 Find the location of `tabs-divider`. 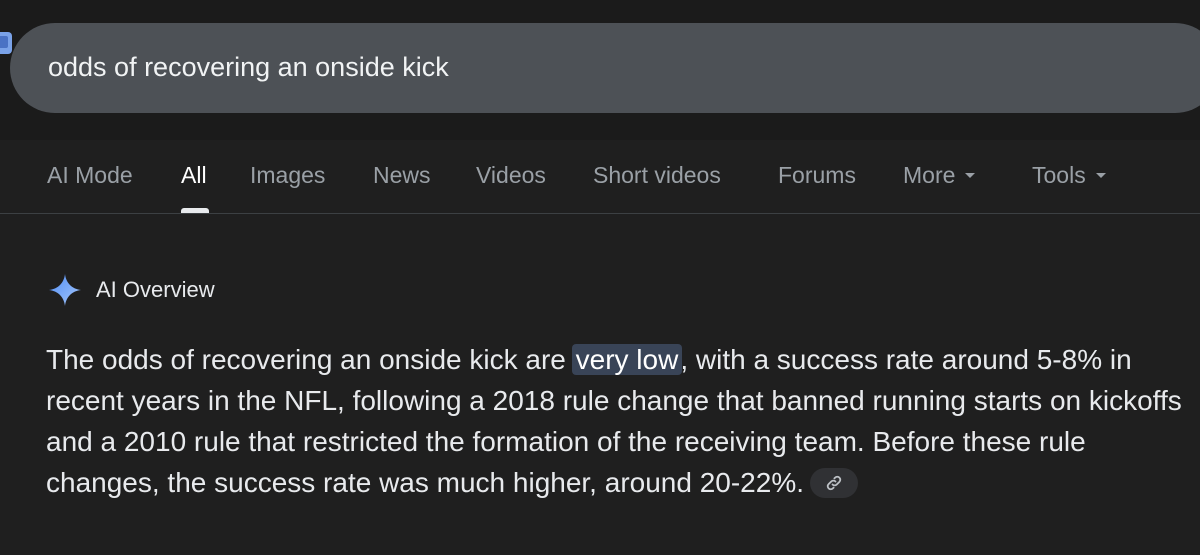

tabs-divider is located at coordinates (600, 213).